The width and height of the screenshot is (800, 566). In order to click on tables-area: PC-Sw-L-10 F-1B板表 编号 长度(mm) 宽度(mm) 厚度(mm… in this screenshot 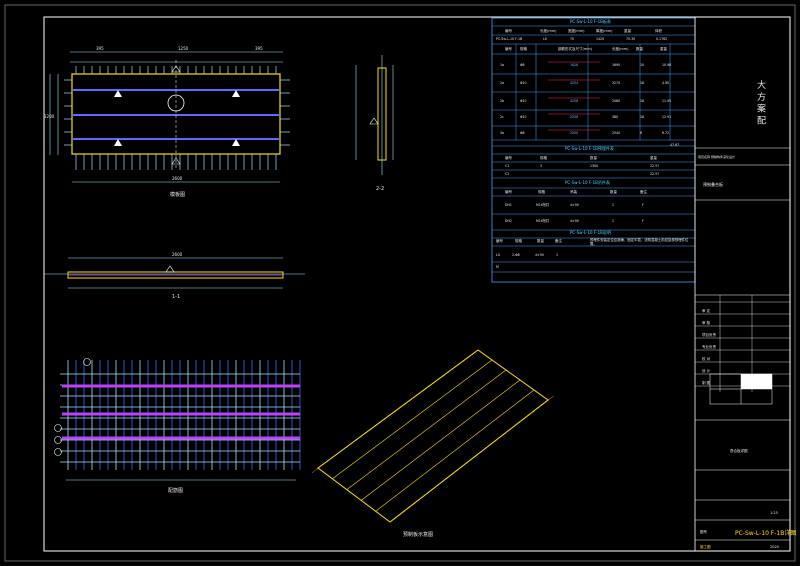, I will do `click(593, 150)`.